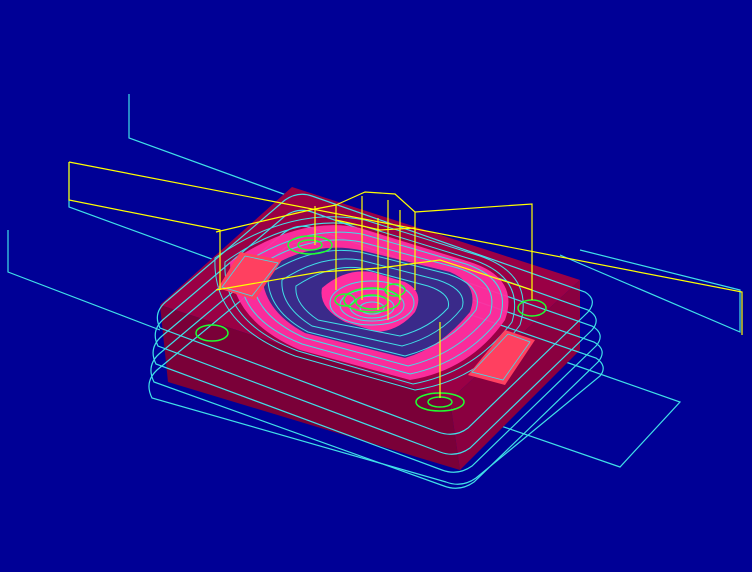  I want to click on rapid-left-approach, so click(144, 226).